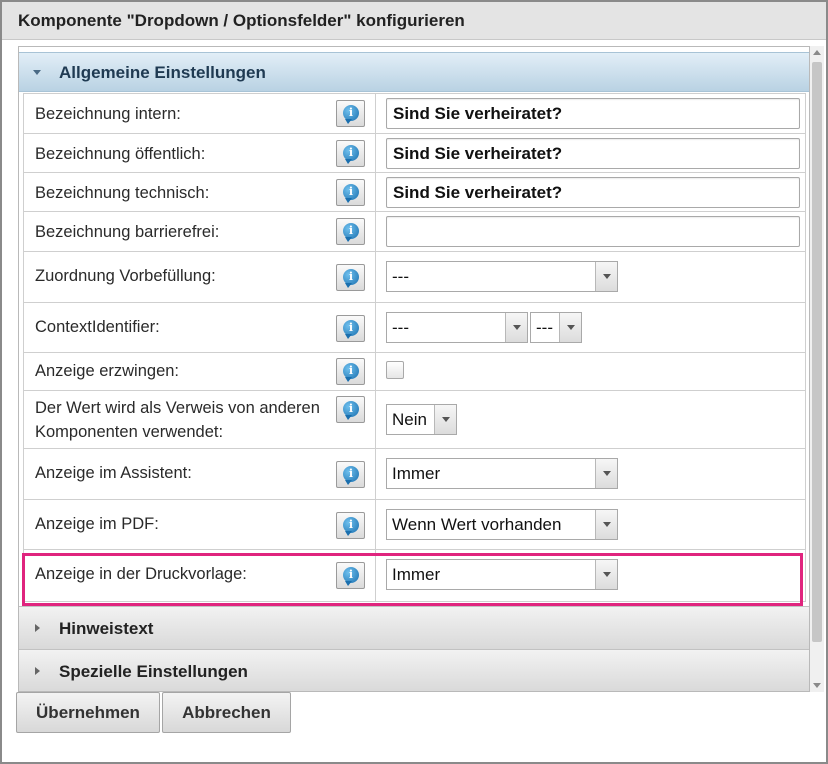  What do you see at coordinates (350, 371) in the screenshot?
I see `info-button-force-display: i` at bounding box center [350, 371].